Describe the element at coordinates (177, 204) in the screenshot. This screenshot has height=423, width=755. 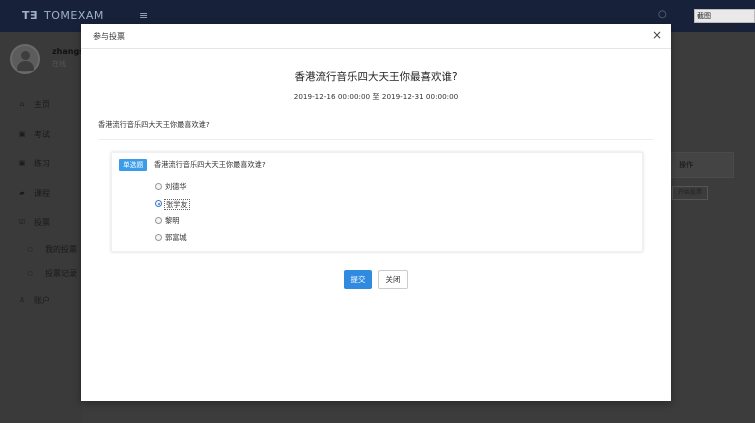
I see `option-label: 张学友` at that location.